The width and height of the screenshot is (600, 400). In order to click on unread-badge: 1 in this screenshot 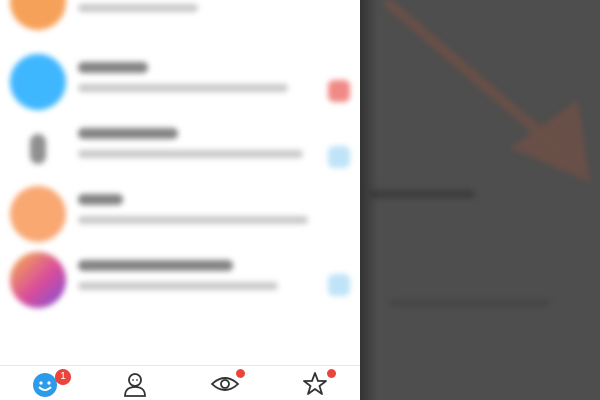, I will do `click(63, 377)`.